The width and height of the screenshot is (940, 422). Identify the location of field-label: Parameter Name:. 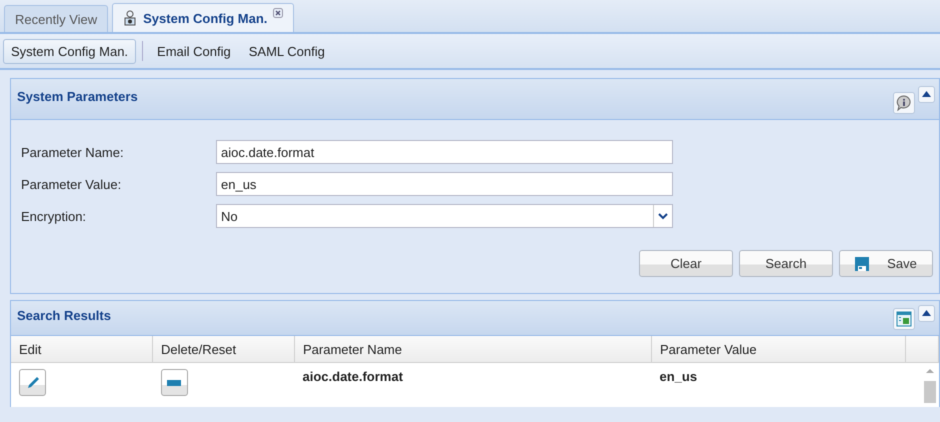
(73, 152).